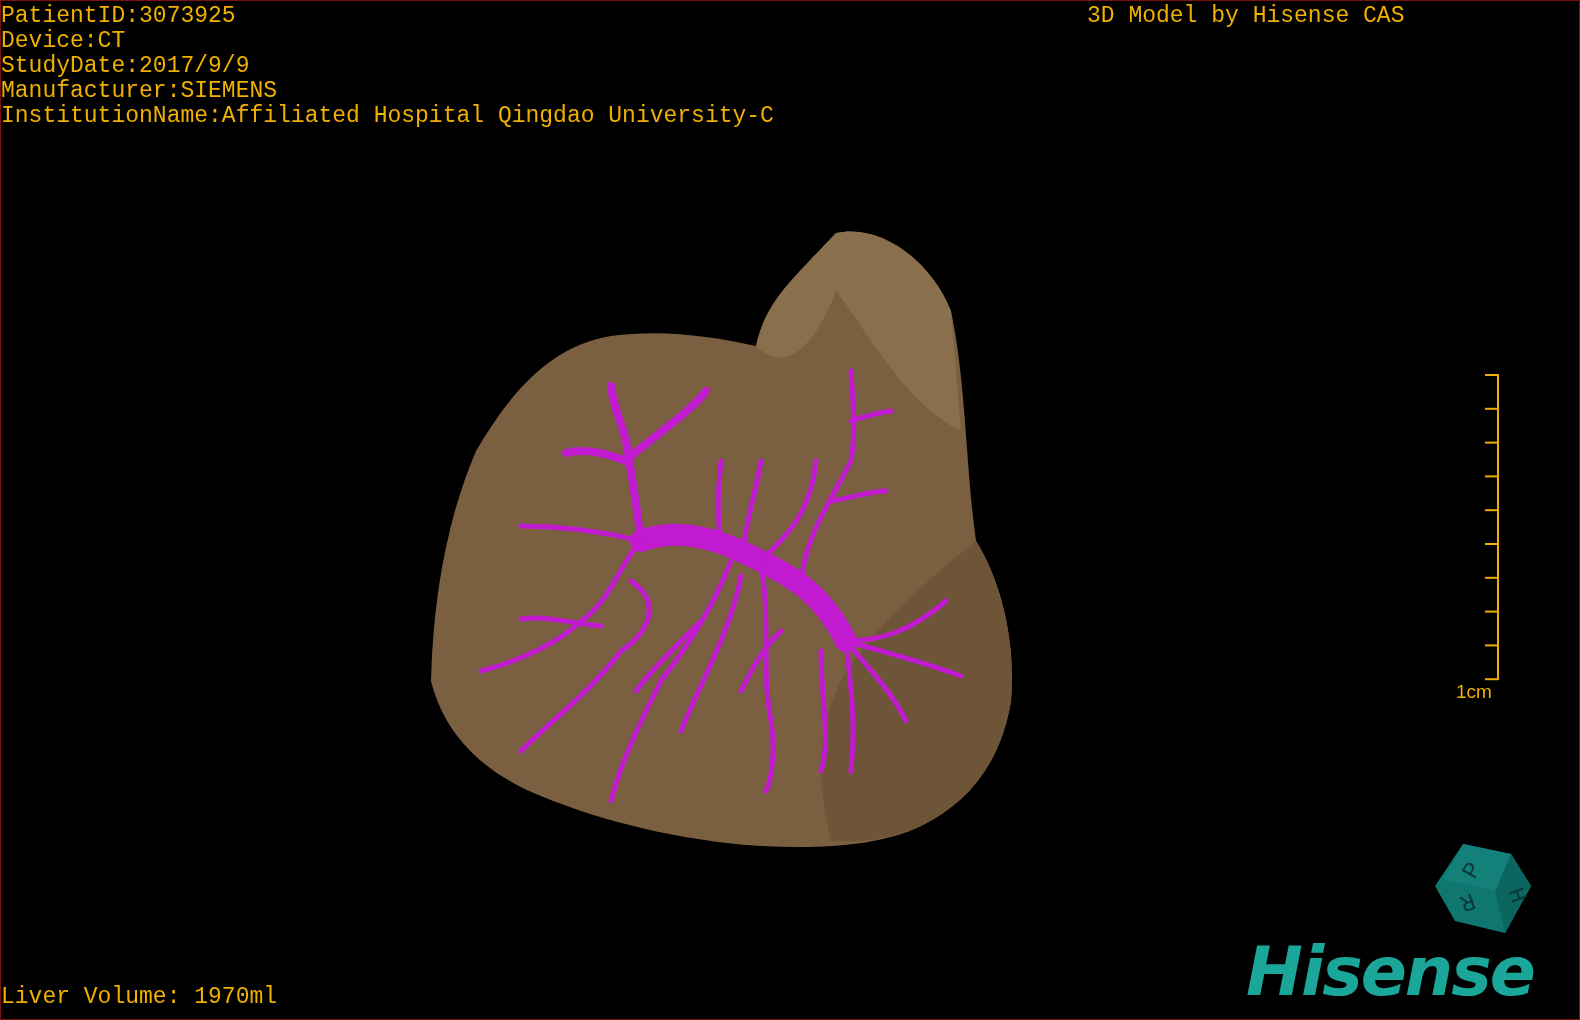 The image size is (1580, 1020). Describe the element at coordinates (126, 66) in the screenshot. I see `patient-info-line: StudyDate:2017/9/9` at that location.